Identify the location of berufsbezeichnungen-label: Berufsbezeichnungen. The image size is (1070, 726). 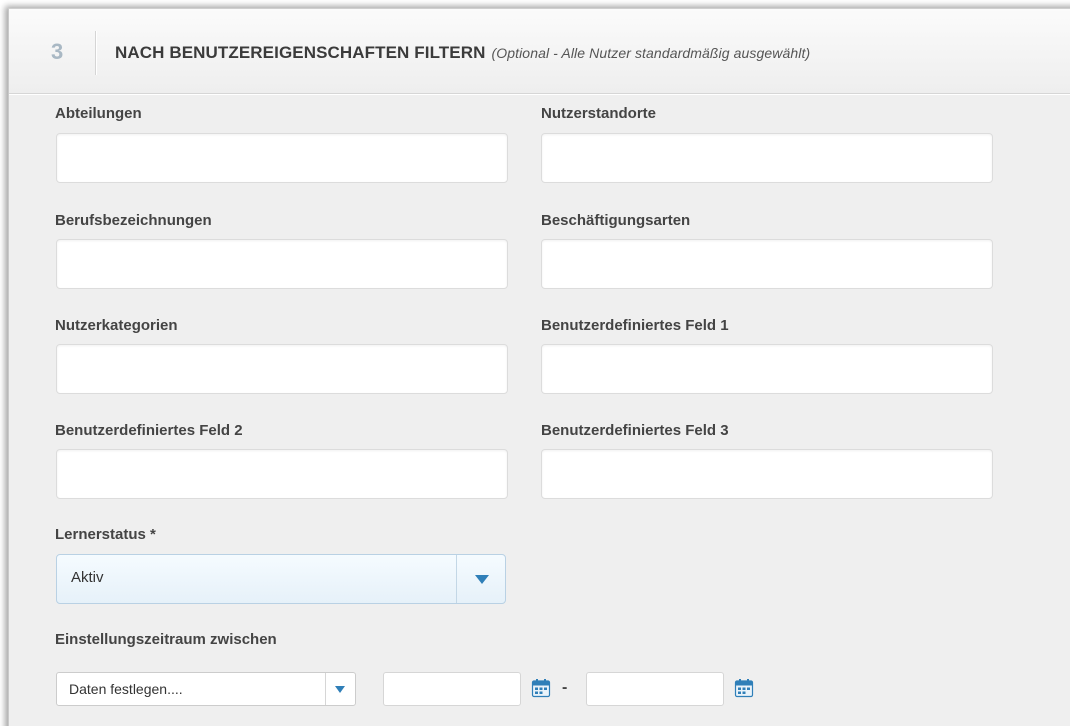
(133, 220).